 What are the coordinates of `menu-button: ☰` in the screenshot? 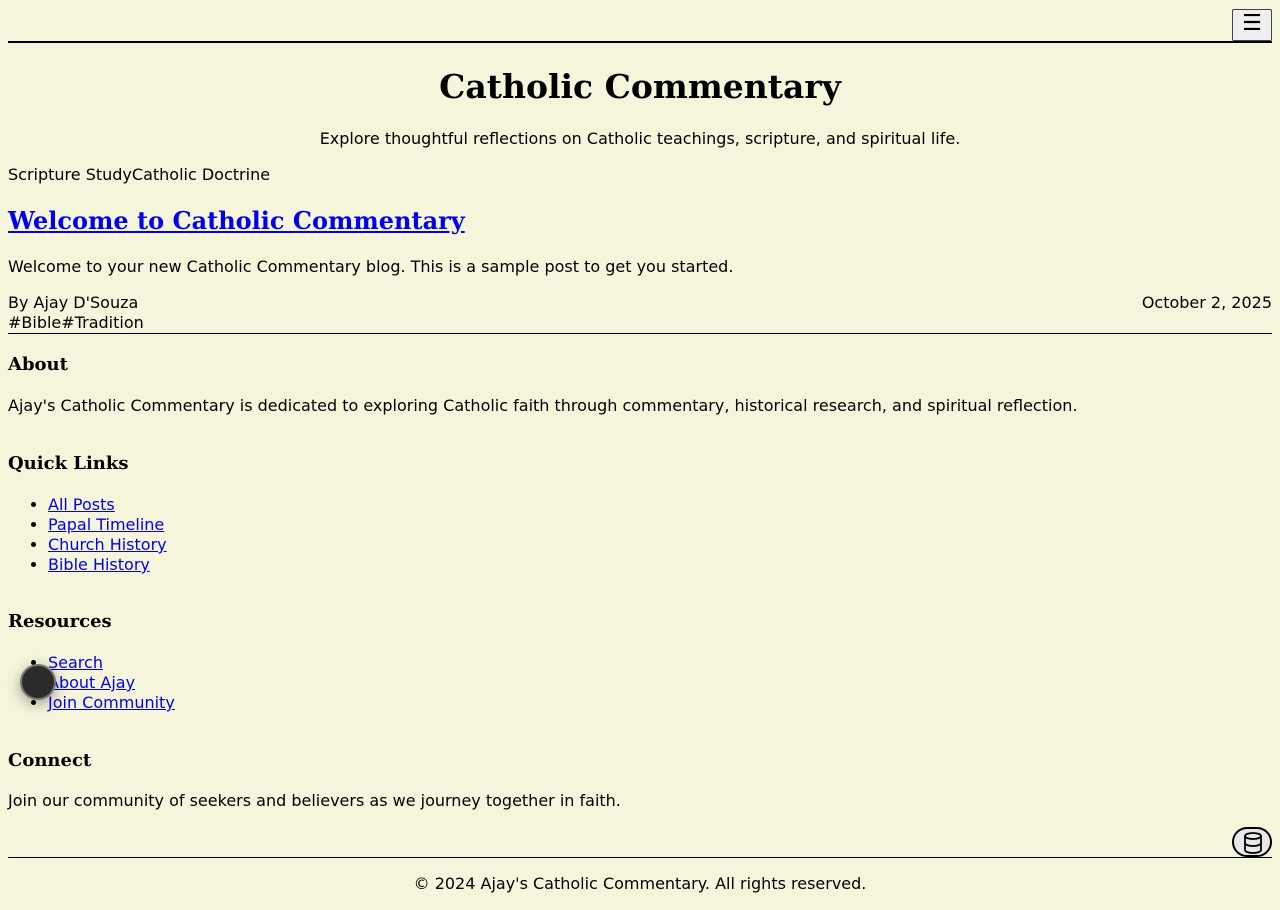 It's located at (1252, 25).